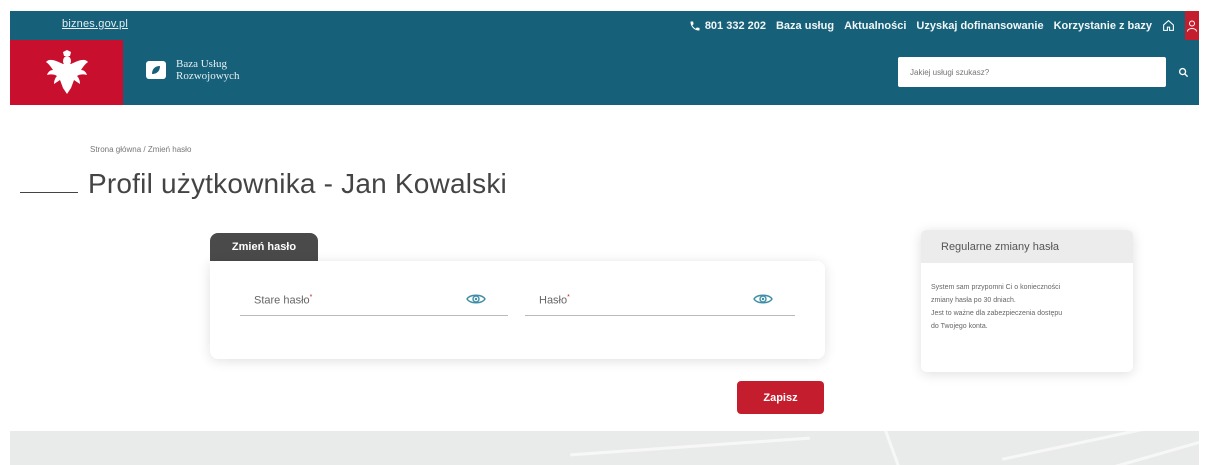 The width and height of the screenshot is (1209, 465). I want to click on header: Baza Usług Rozwojowych, so click(604, 72).